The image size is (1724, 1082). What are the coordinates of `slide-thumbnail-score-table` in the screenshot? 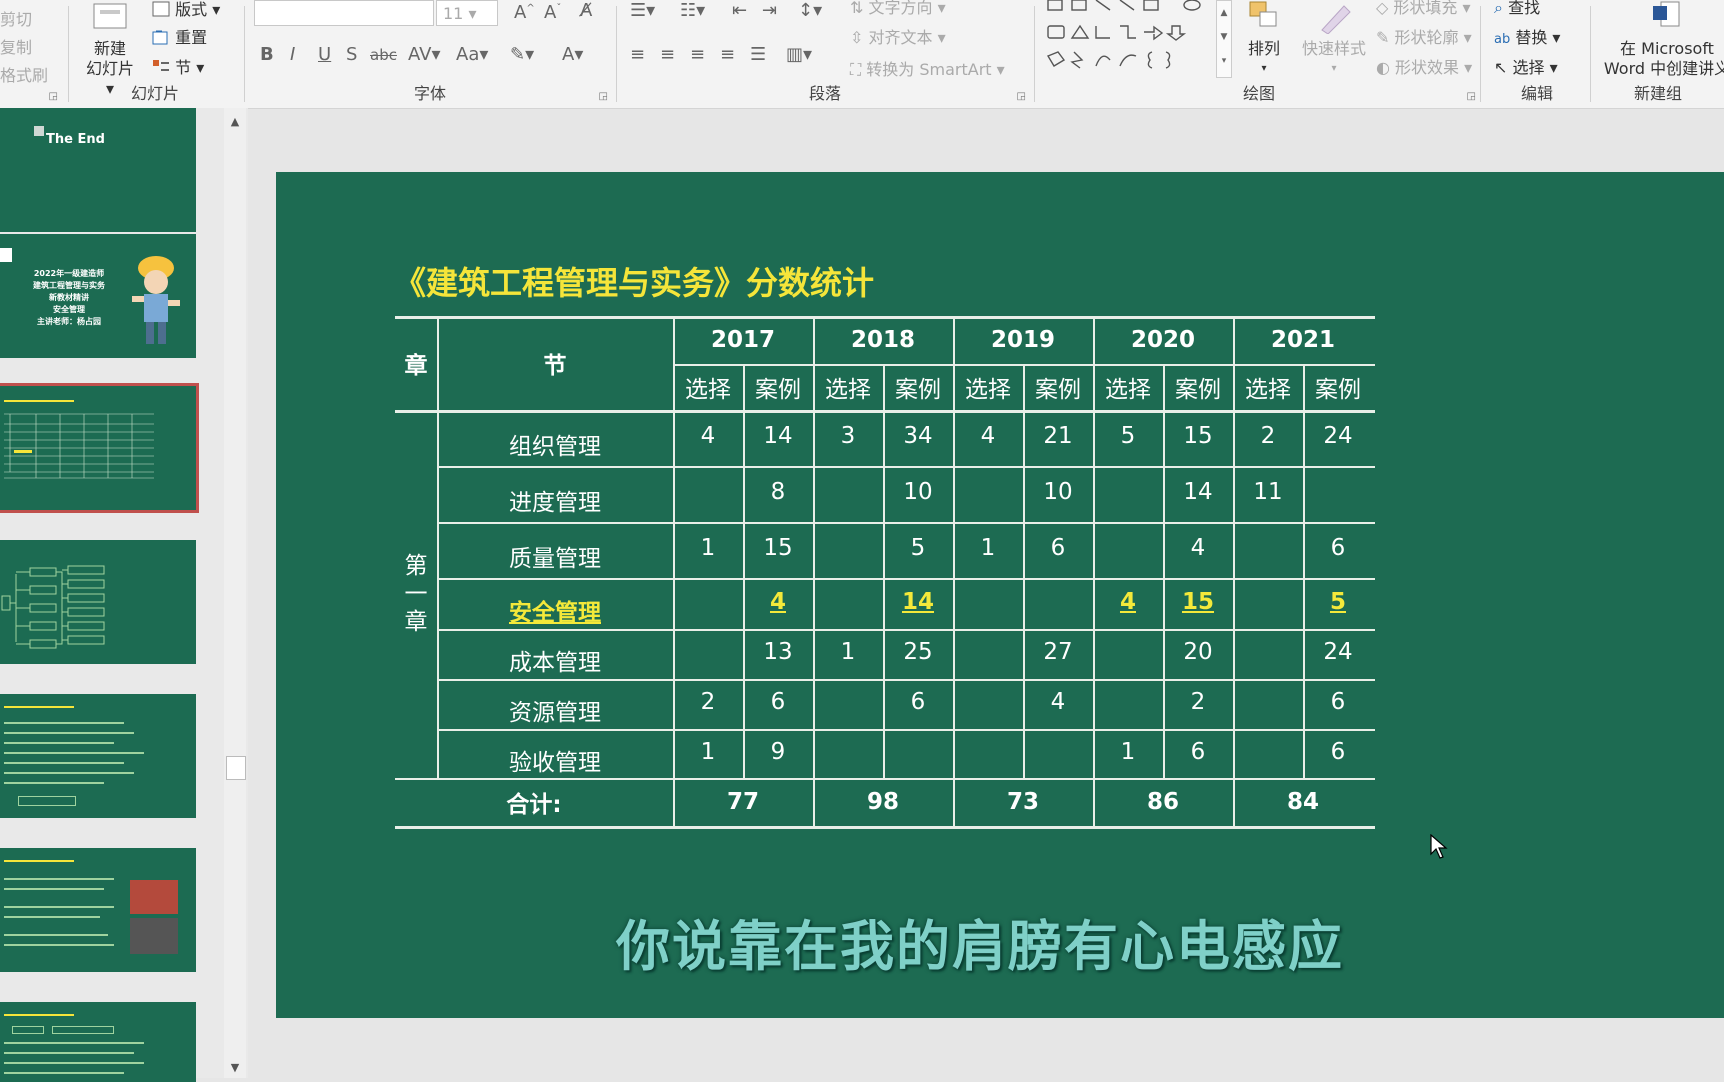 It's located at (99, 448).